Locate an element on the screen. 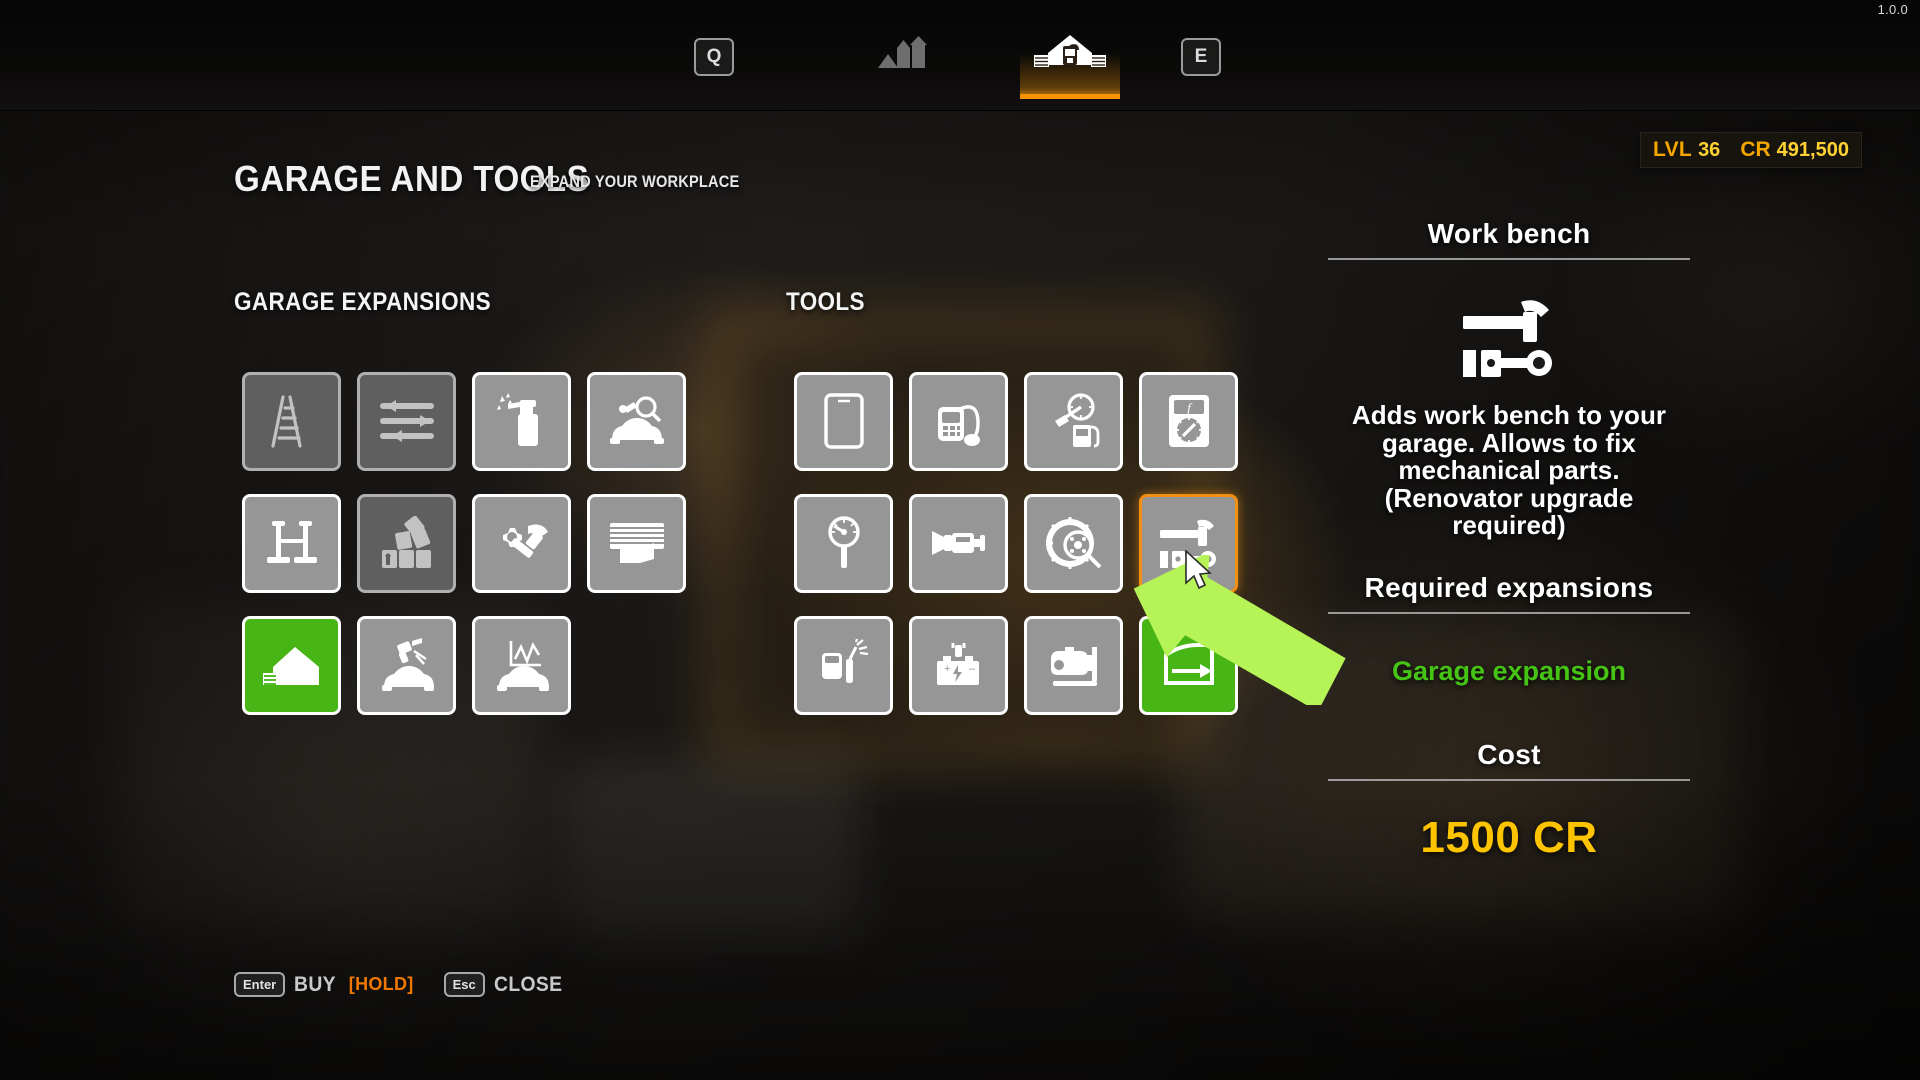  engine-stand-icon is located at coordinates (1074, 665).